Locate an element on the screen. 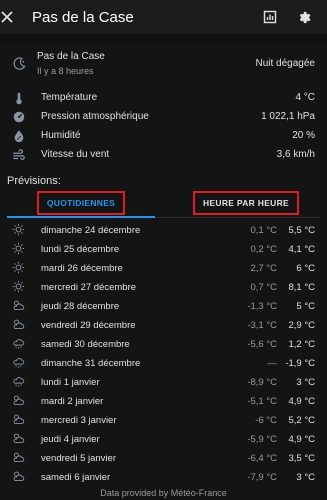 The width and height of the screenshot is (327, 500). forecast-low: -6,4 °C is located at coordinates (262, 458).